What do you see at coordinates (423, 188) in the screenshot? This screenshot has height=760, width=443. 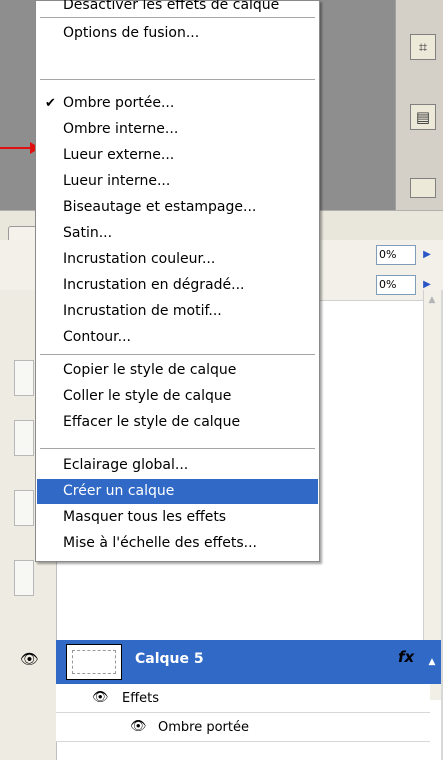 I see `tool-icon` at bounding box center [423, 188].